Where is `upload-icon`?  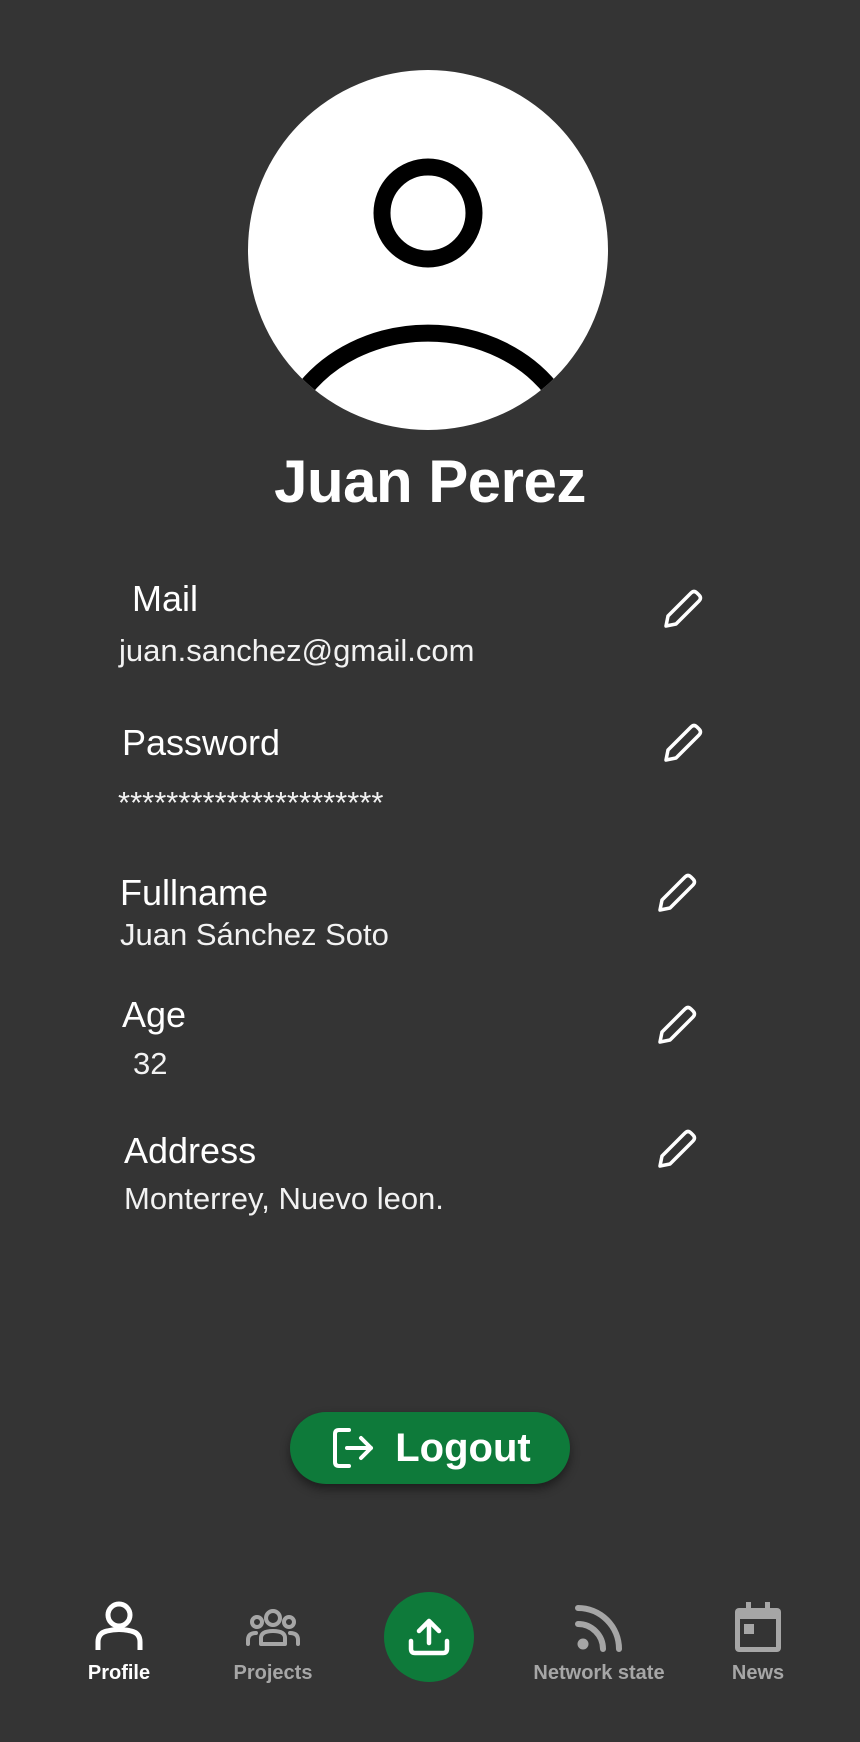 upload-icon is located at coordinates (429, 1637).